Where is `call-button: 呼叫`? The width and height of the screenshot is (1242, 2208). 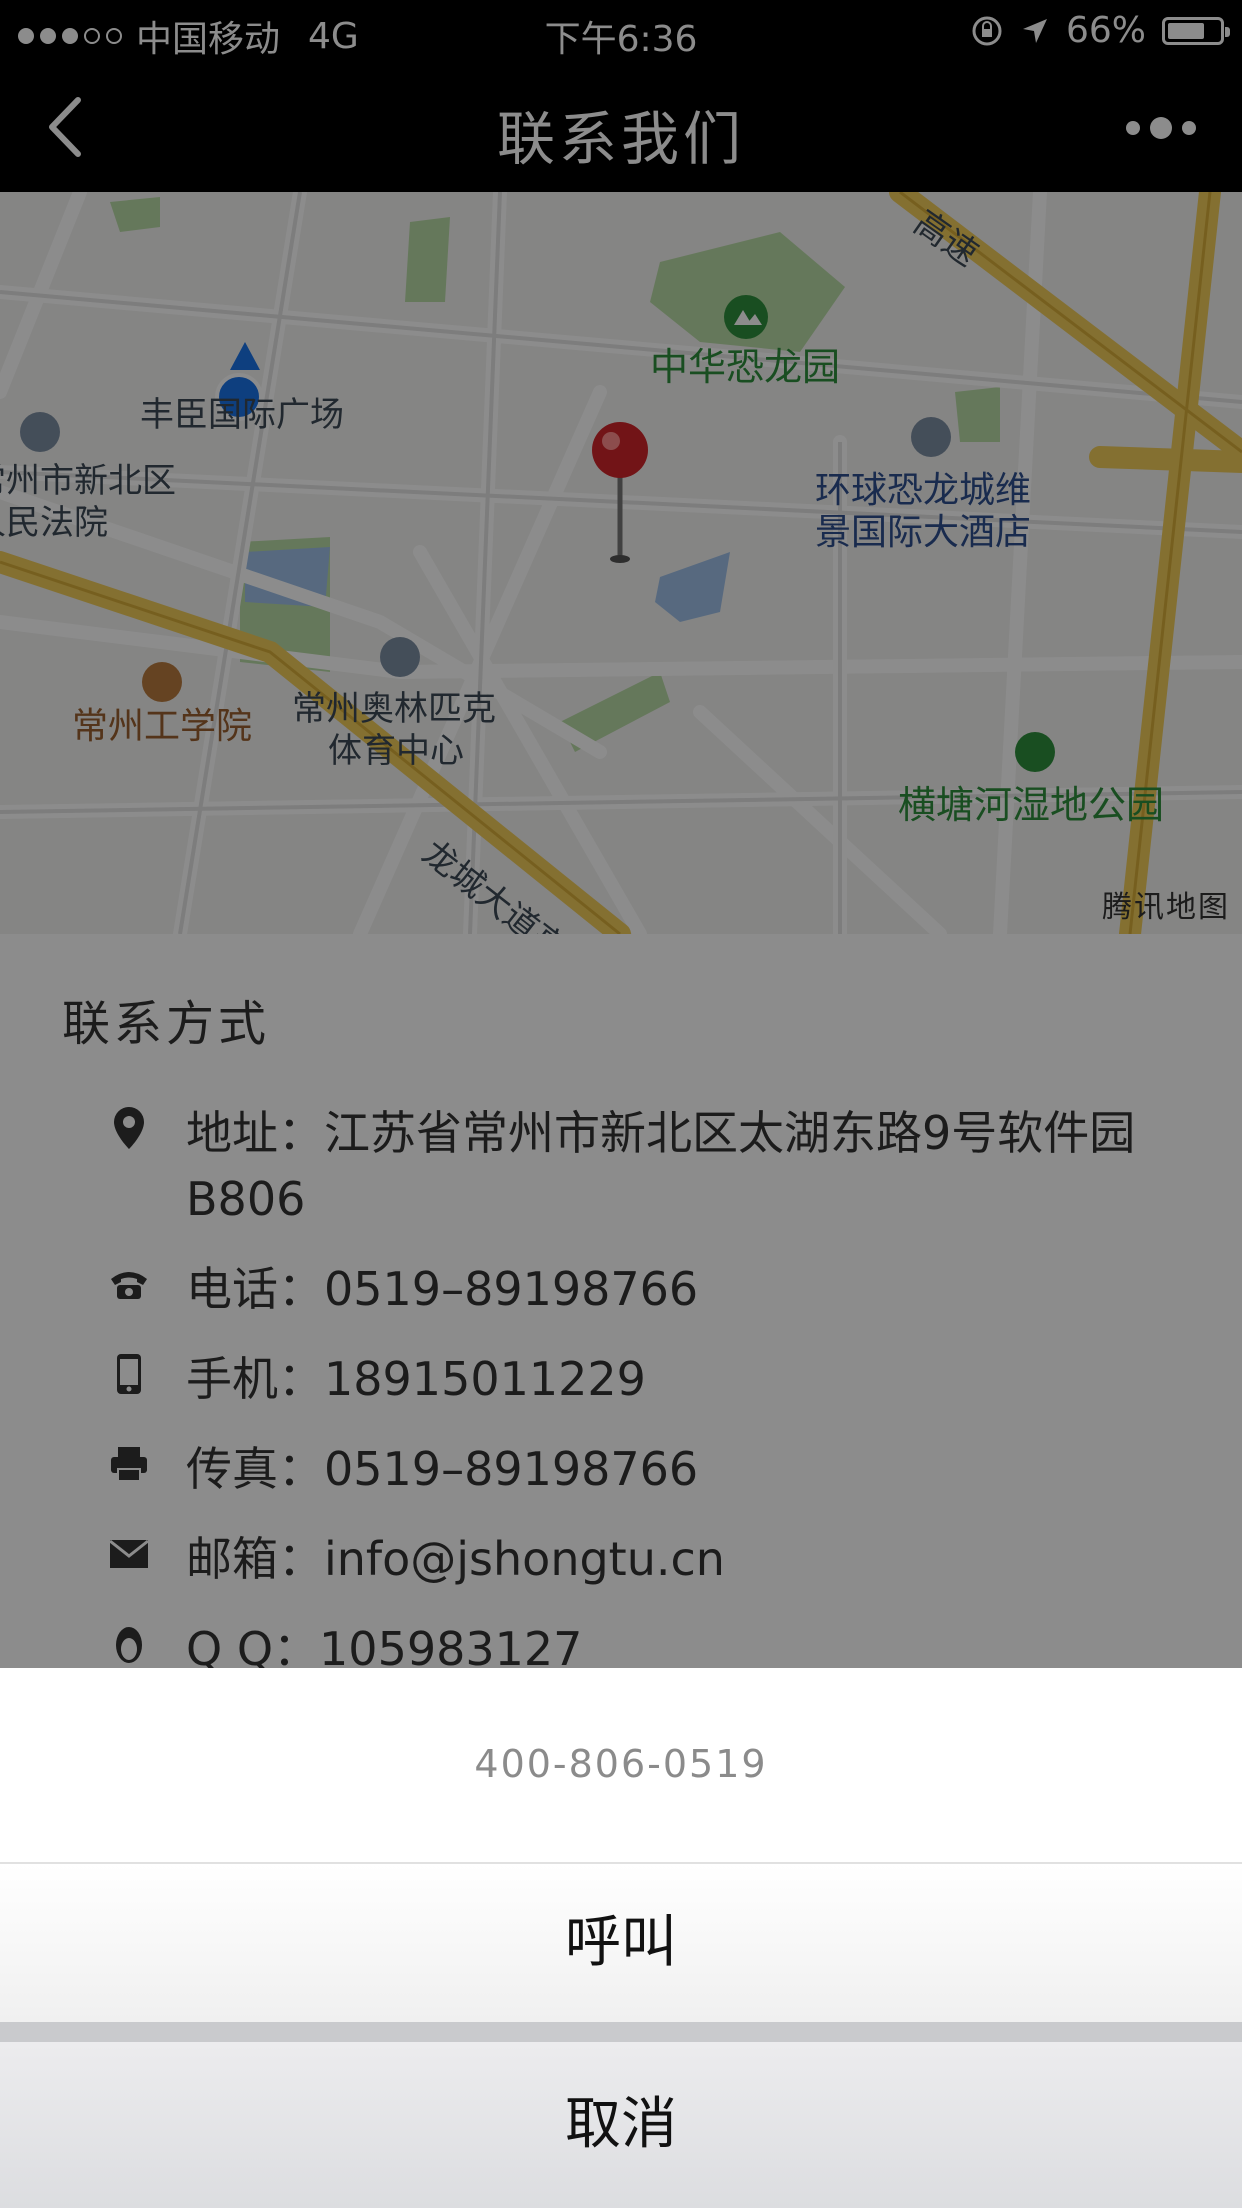
call-button: 呼叫 is located at coordinates (621, 1943).